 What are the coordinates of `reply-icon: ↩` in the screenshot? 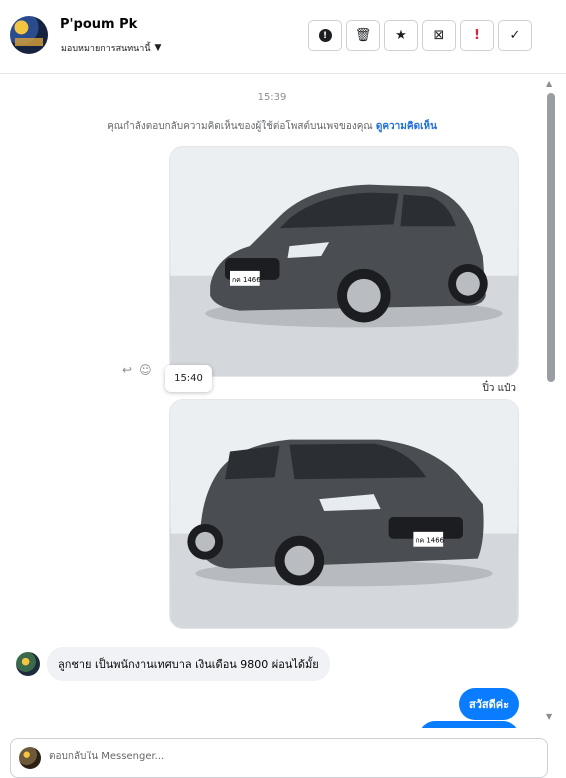 It's located at (127, 370).